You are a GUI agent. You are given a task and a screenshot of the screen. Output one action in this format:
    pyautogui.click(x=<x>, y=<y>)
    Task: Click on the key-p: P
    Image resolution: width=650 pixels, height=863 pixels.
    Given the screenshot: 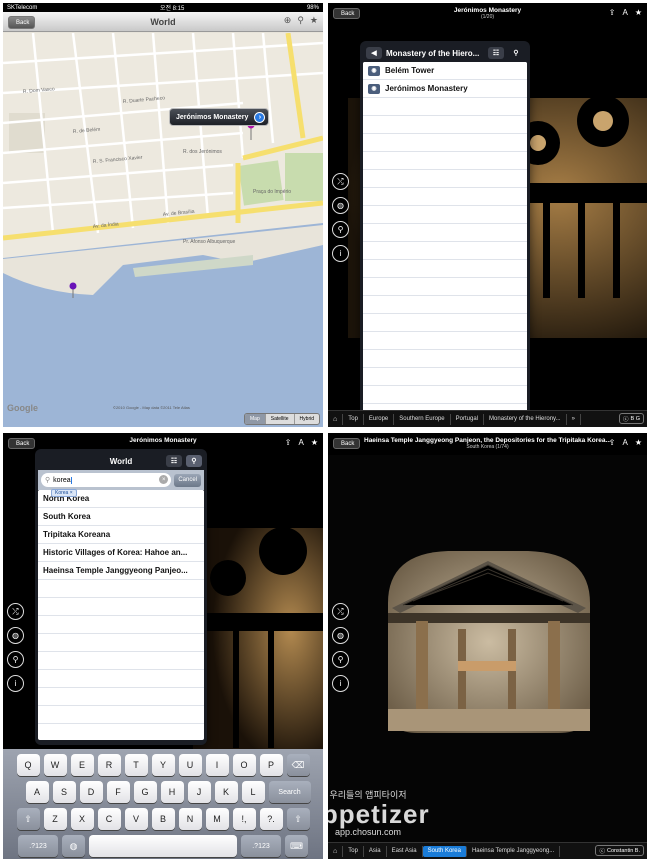 What is the action you would take?
    pyautogui.click(x=271, y=765)
    